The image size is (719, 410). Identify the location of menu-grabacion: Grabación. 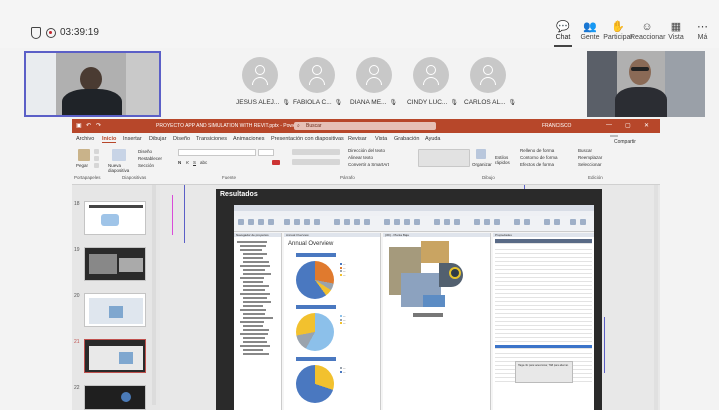
(406, 139).